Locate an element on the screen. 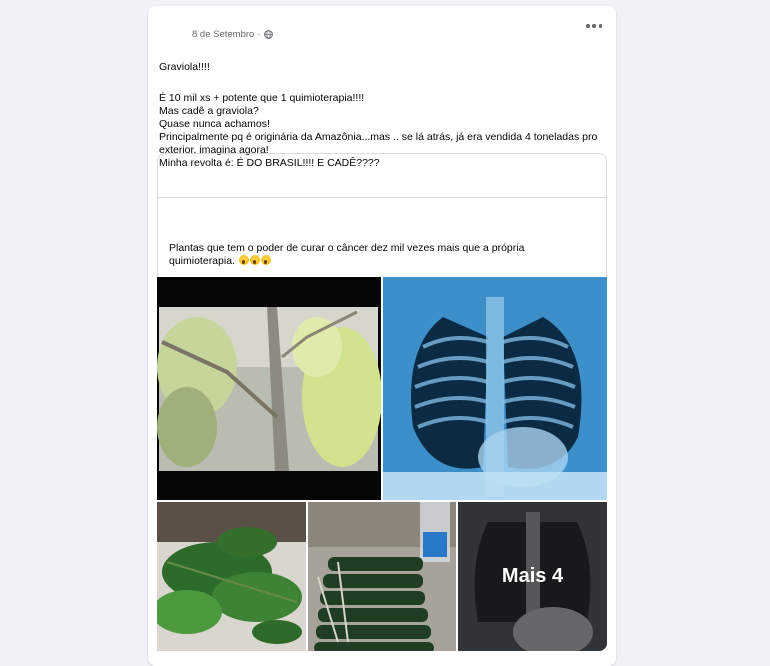 The height and width of the screenshot is (666, 770). globe-icon is located at coordinates (268, 34).